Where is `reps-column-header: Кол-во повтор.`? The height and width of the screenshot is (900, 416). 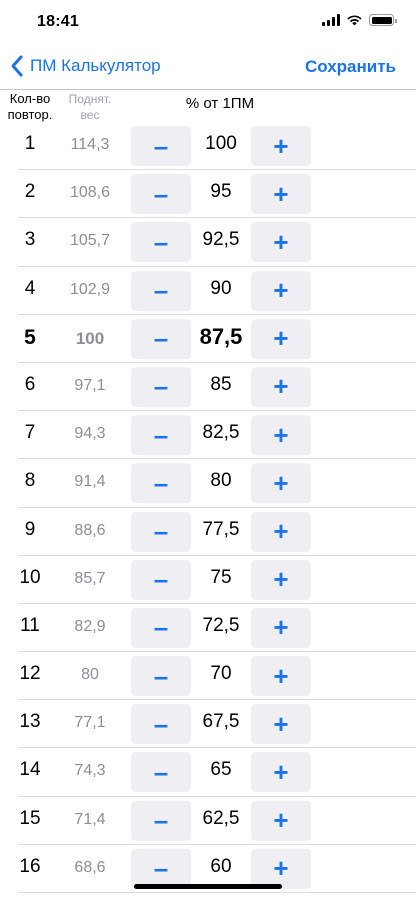 reps-column-header: Кол-во повтор. is located at coordinates (30, 107).